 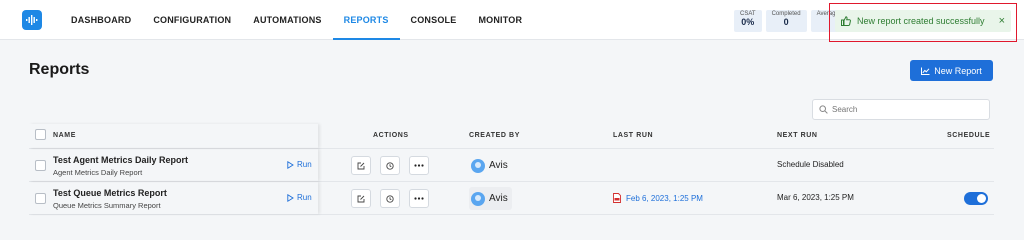 I want to click on report-type: Queue Metrics Summary Report, so click(x=107, y=205).